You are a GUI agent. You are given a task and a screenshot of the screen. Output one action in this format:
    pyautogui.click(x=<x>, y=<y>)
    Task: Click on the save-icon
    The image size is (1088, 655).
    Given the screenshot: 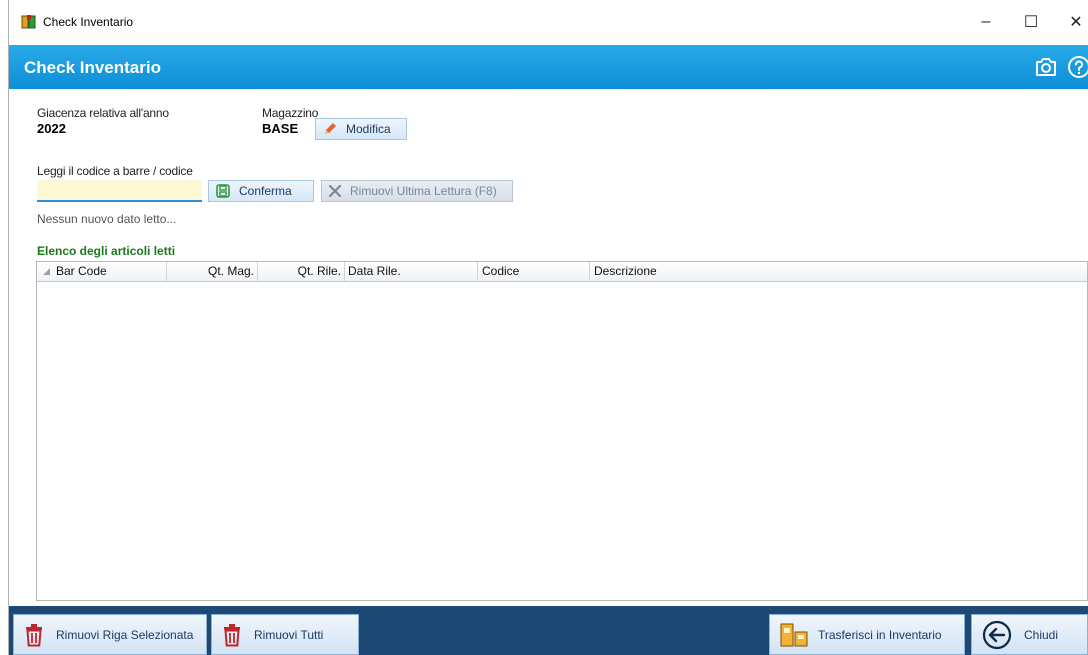 What is the action you would take?
    pyautogui.click(x=223, y=191)
    